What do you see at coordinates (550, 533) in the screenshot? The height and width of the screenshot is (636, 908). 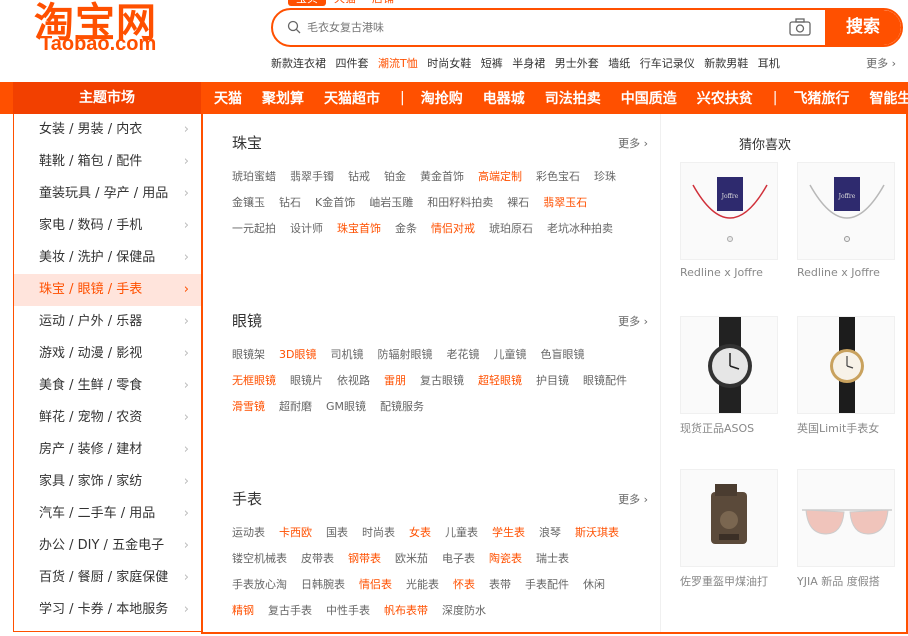 I see `keyword-link: 浪琴` at bounding box center [550, 533].